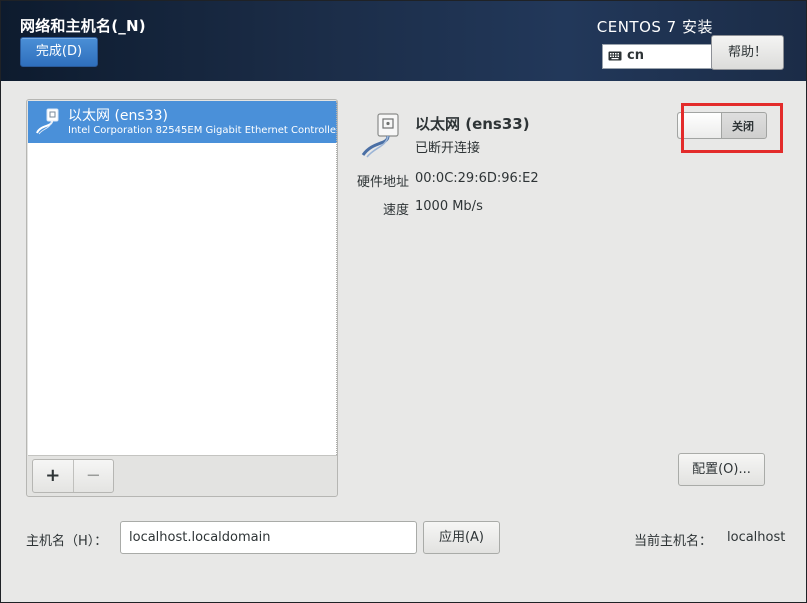 The width and height of the screenshot is (807, 603). I want to click on list-toolbar: + −, so click(73, 476).